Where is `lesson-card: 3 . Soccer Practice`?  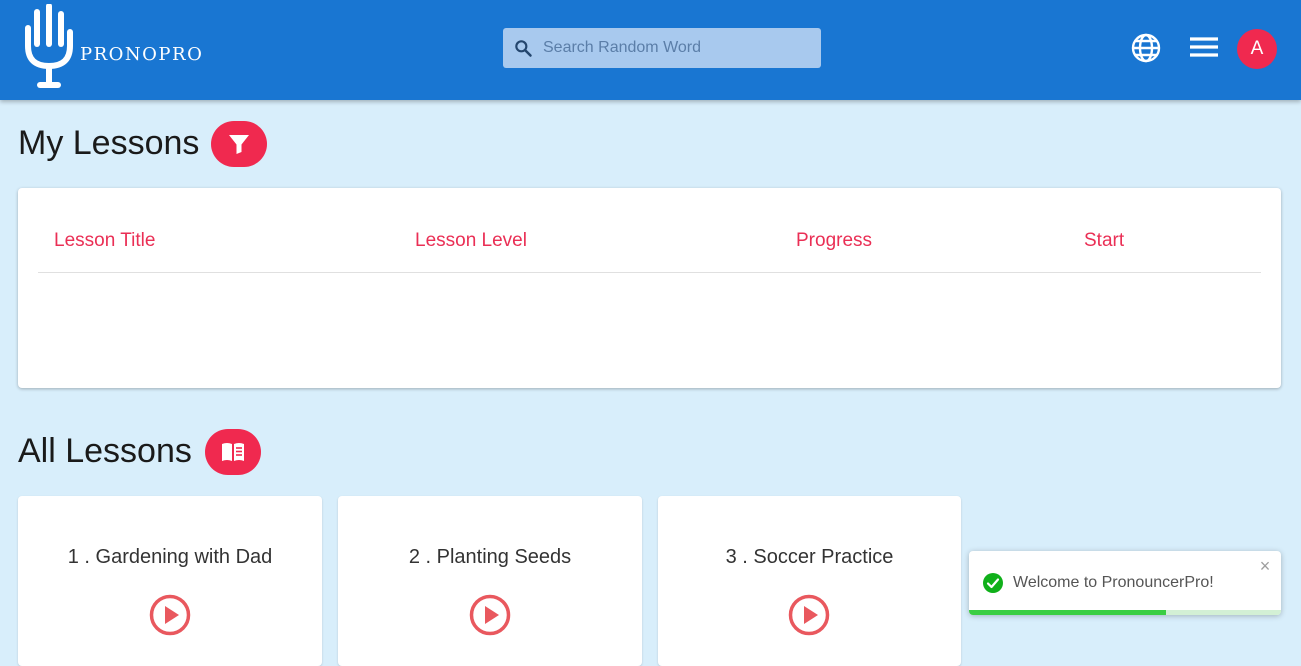 lesson-card: 3 . Soccer Practice is located at coordinates (809, 581).